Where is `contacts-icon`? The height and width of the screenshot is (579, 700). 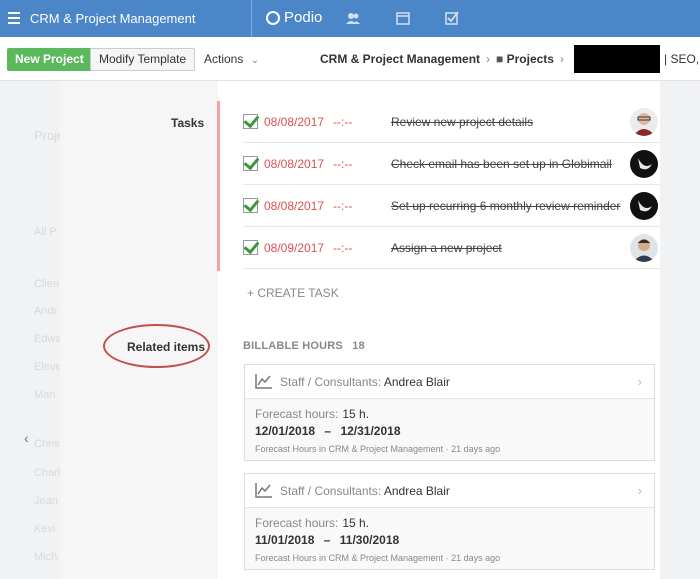
contacts-icon is located at coordinates (353, 18).